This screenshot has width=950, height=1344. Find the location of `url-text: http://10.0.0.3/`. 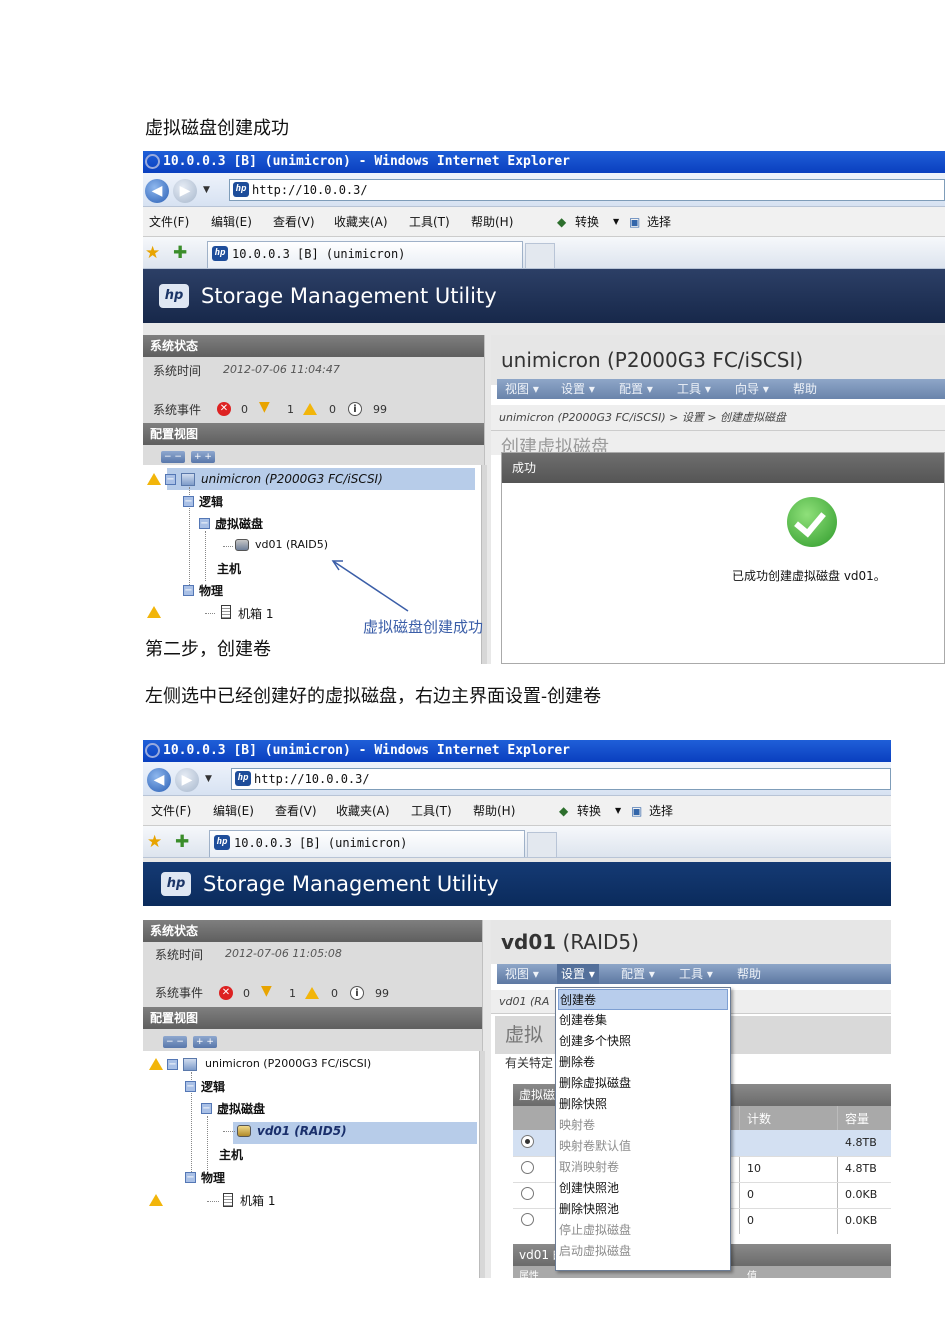

url-text: http://10.0.0.3/ is located at coordinates (312, 779).